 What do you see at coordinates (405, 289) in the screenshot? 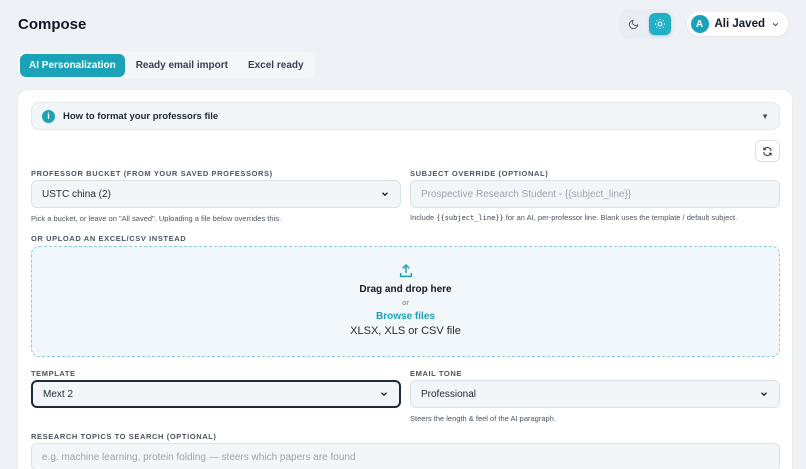
I see `dropzone-title: Drag and drop here` at bounding box center [405, 289].